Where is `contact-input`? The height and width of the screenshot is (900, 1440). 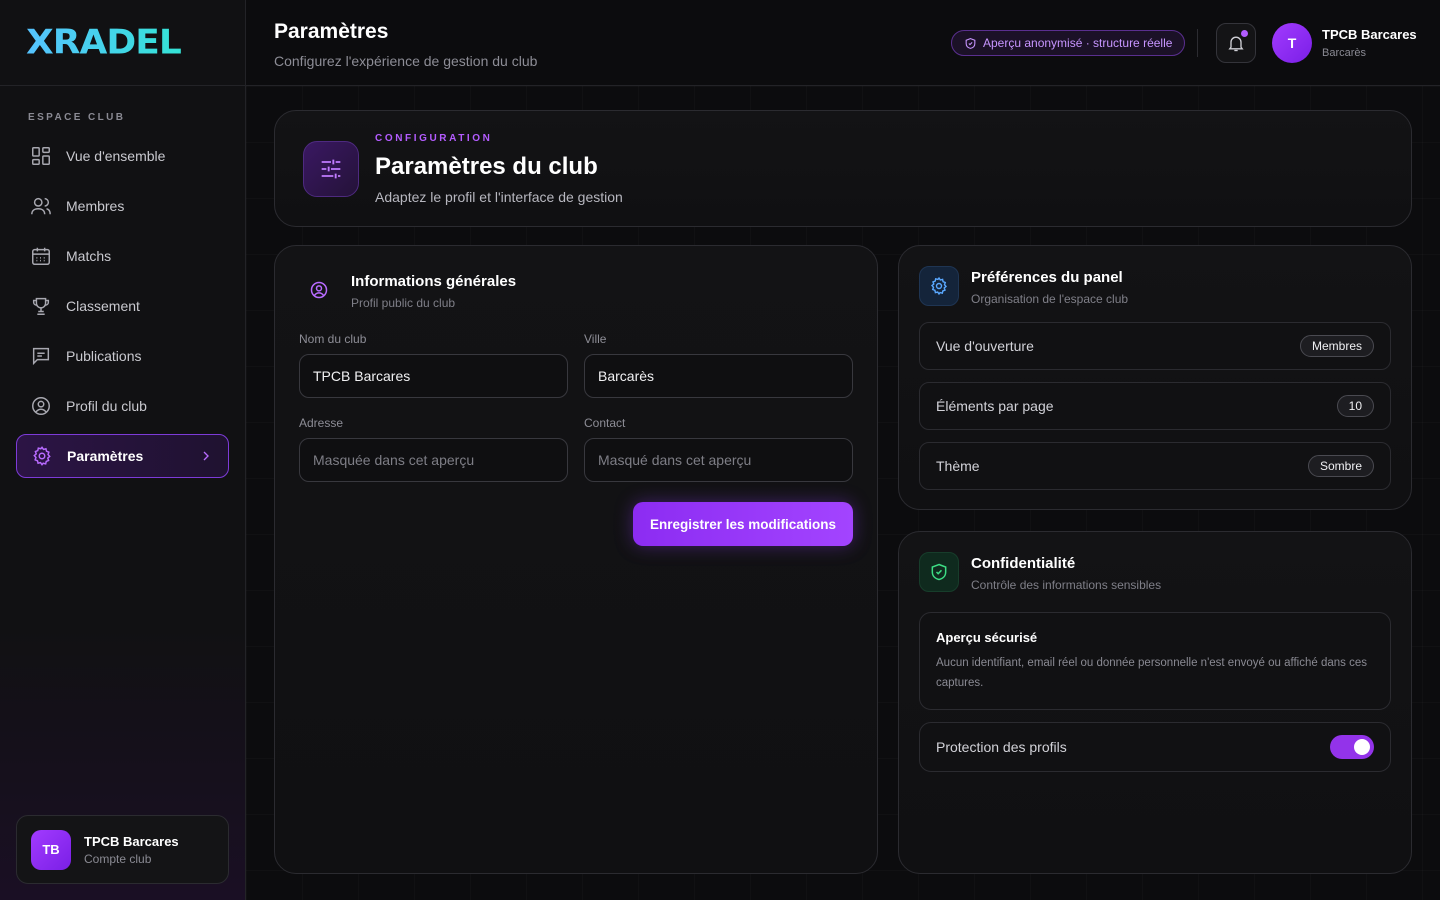 contact-input is located at coordinates (718, 460).